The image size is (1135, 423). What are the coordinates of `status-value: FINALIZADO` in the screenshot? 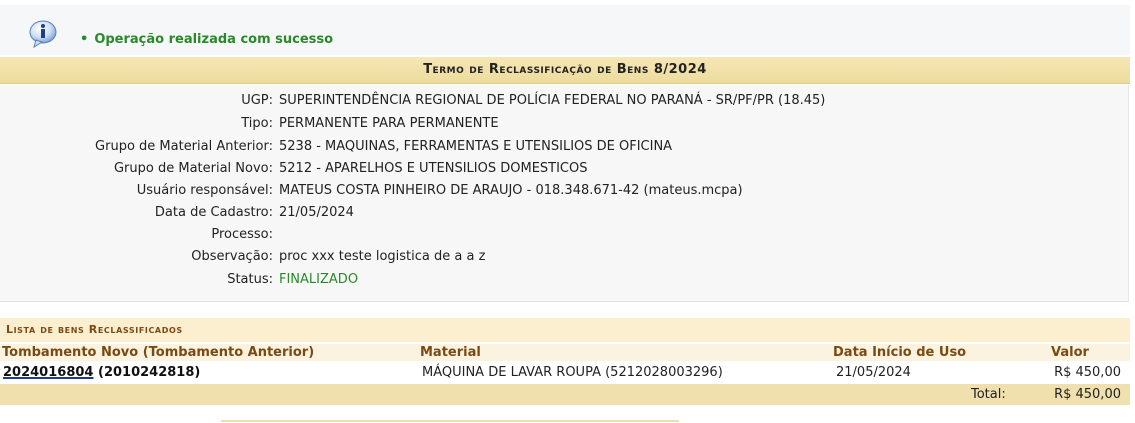 It's located at (319, 279).